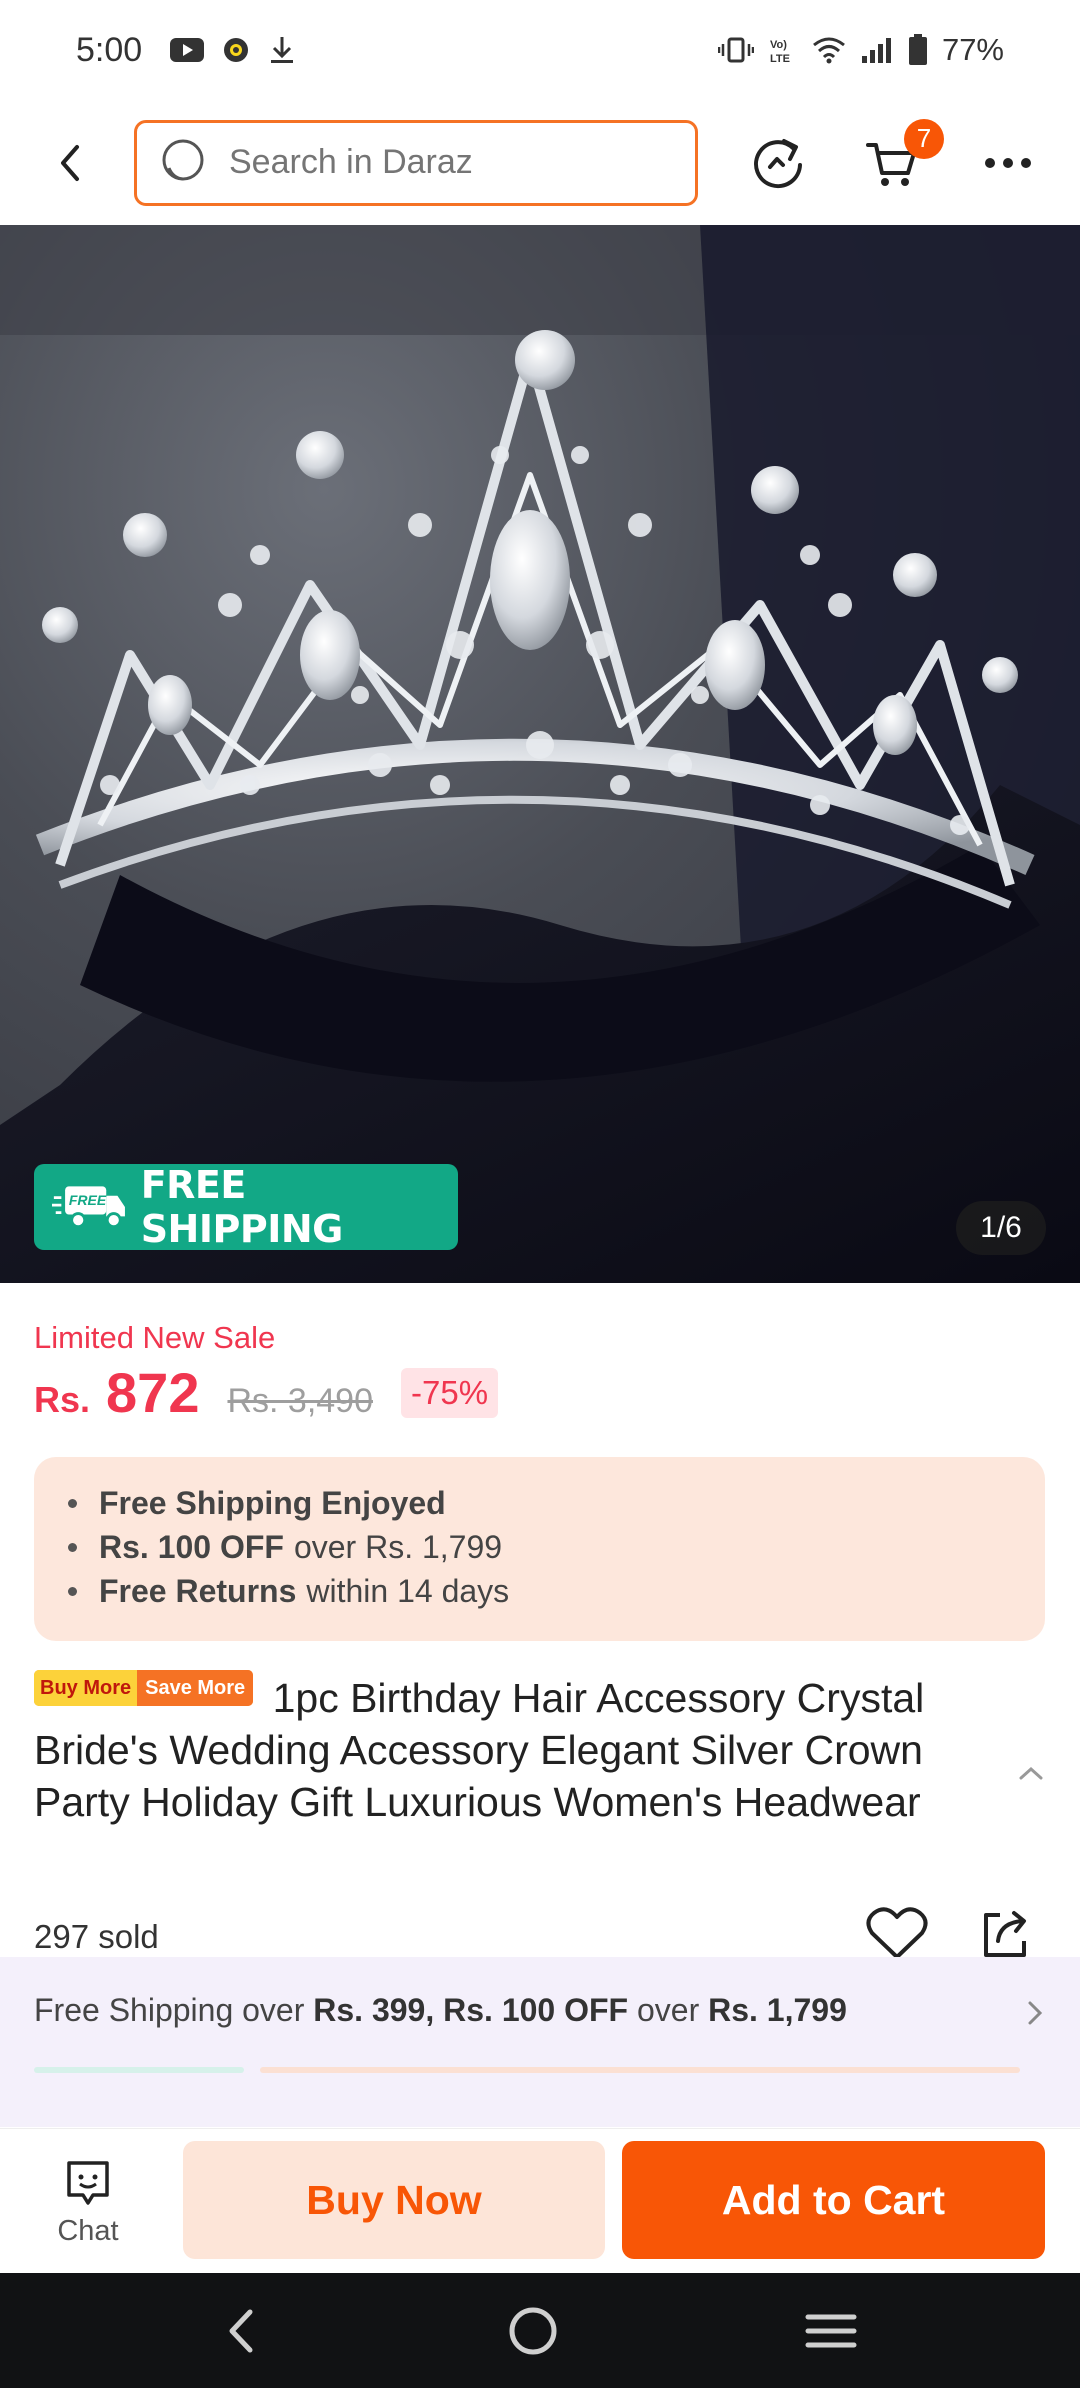 The width and height of the screenshot is (1080, 2388). Describe the element at coordinates (833, 2200) in the screenshot. I see `add-to-cart-button: Add to Cart` at that location.